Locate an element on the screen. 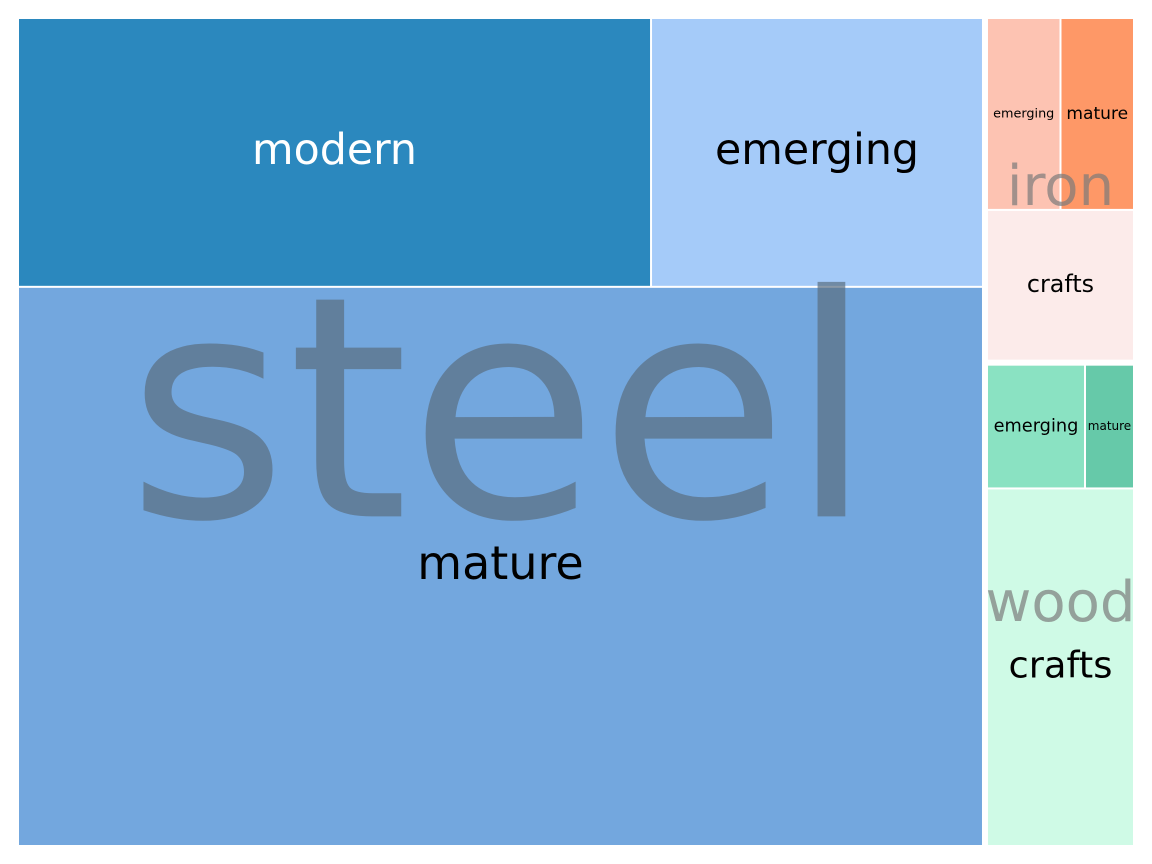 This screenshot has height=864, width=1152. treemap-cell-label-iron-mature: mature is located at coordinates (1097, 114).